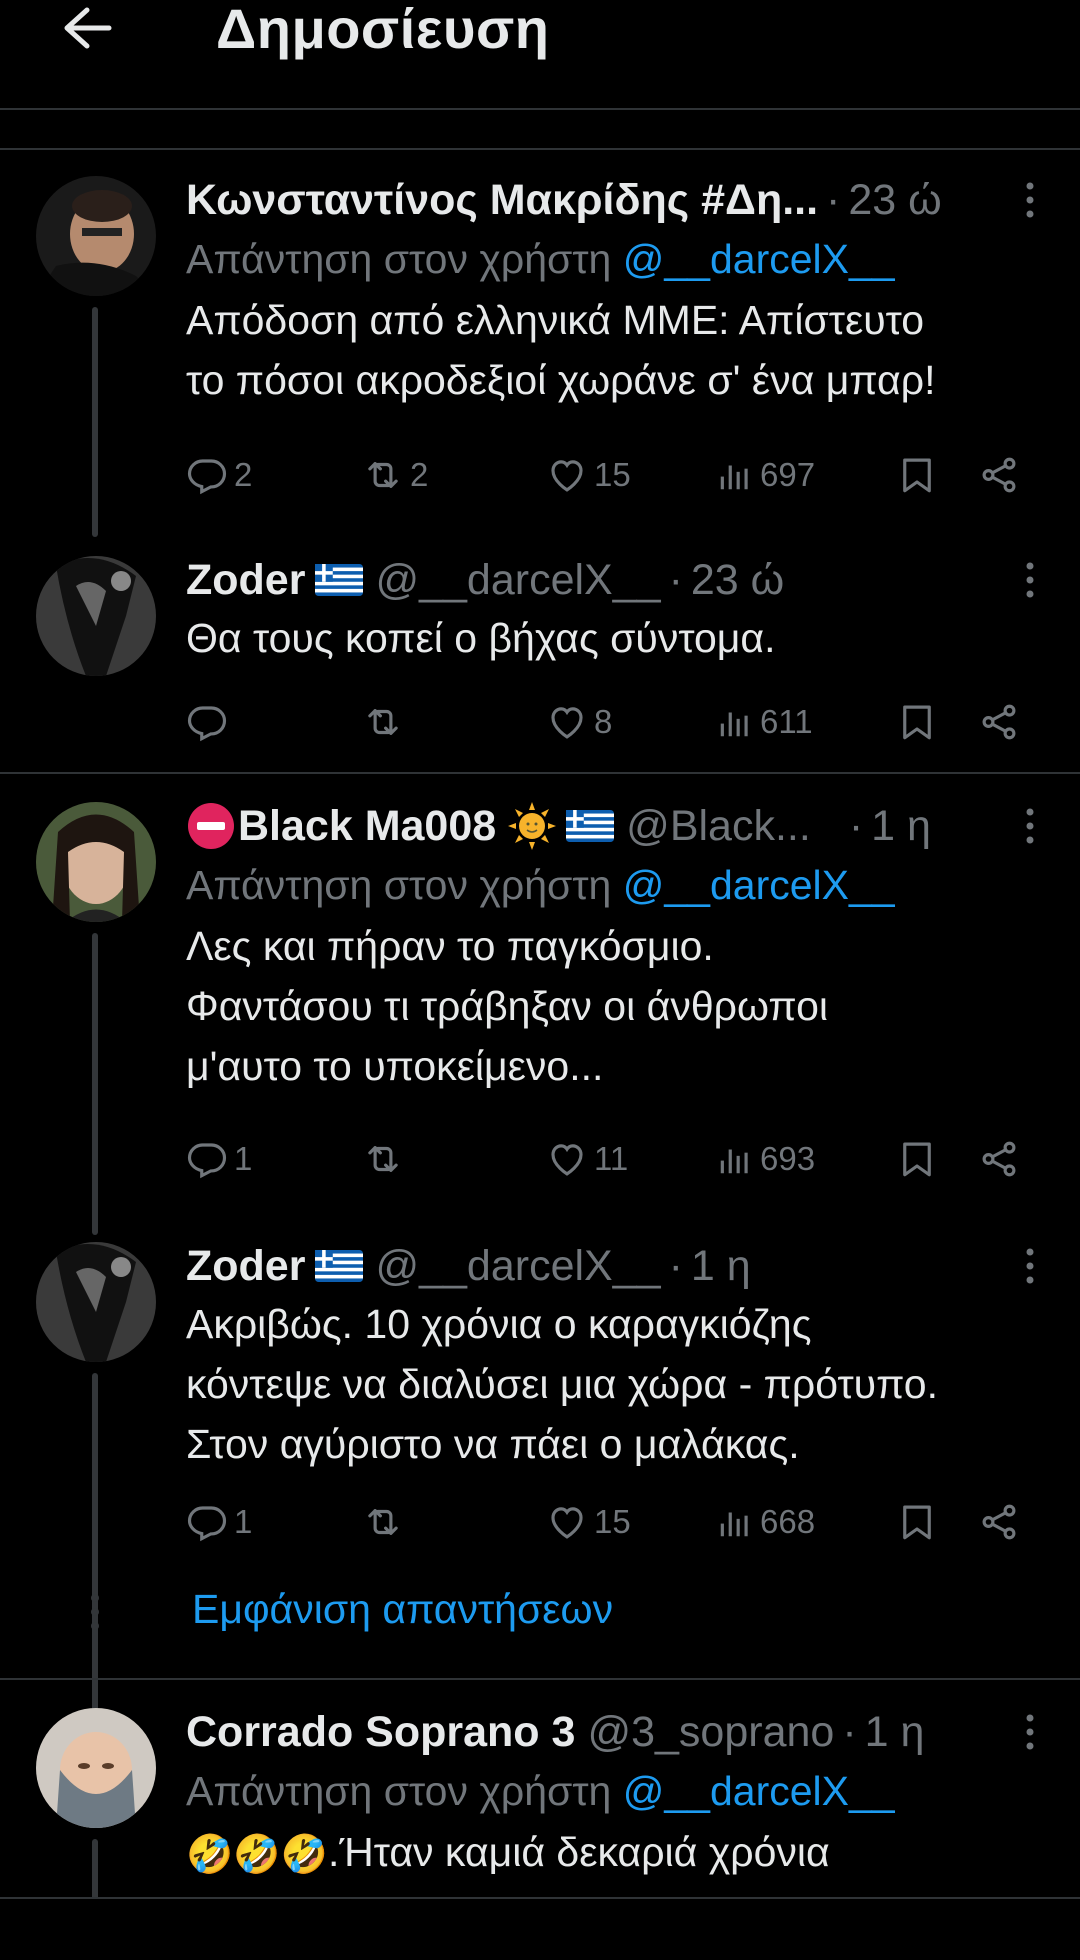  I want to click on reply-composer-bar, so click(540, 1928).